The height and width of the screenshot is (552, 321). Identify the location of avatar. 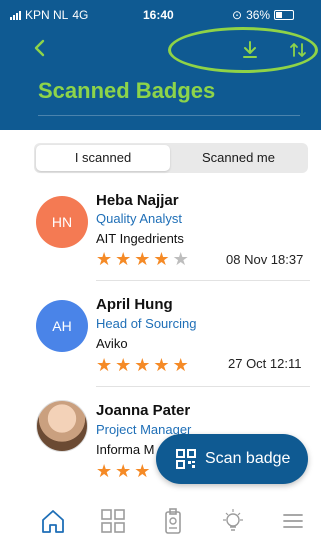
(62, 426).